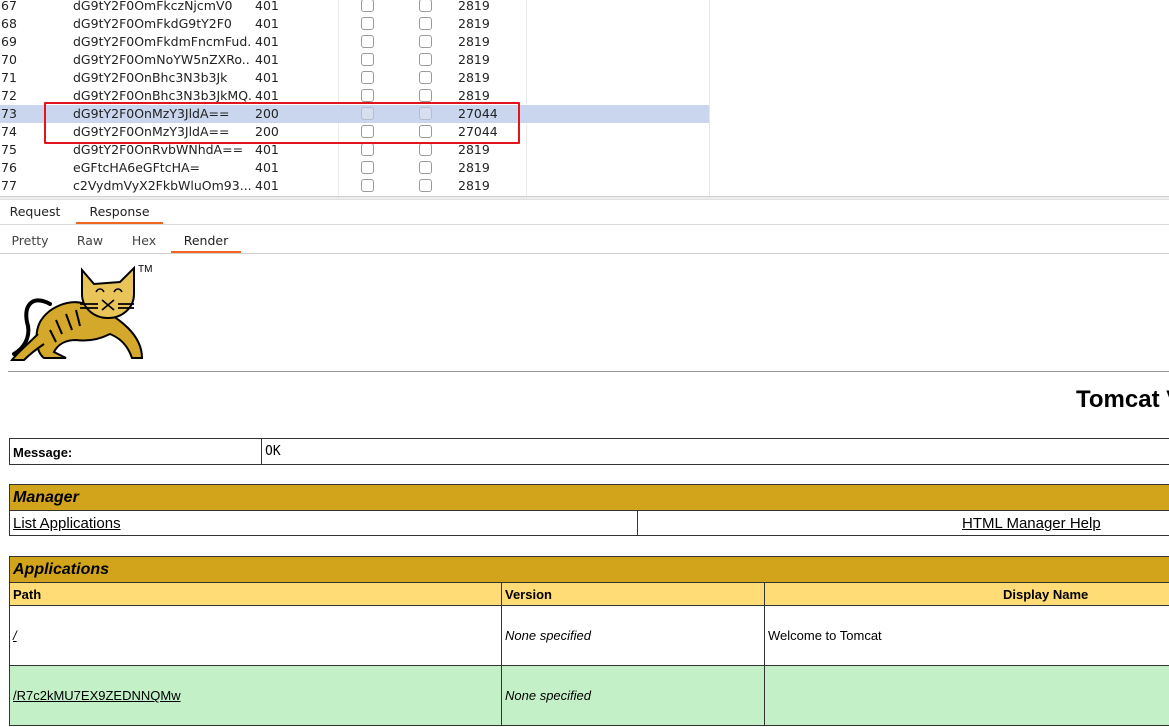 The image size is (1169, 727). I want to click on table-row: 71 dG9tY2F0OnBhc3N3b3Jk 401 2819, so click(354, 78).